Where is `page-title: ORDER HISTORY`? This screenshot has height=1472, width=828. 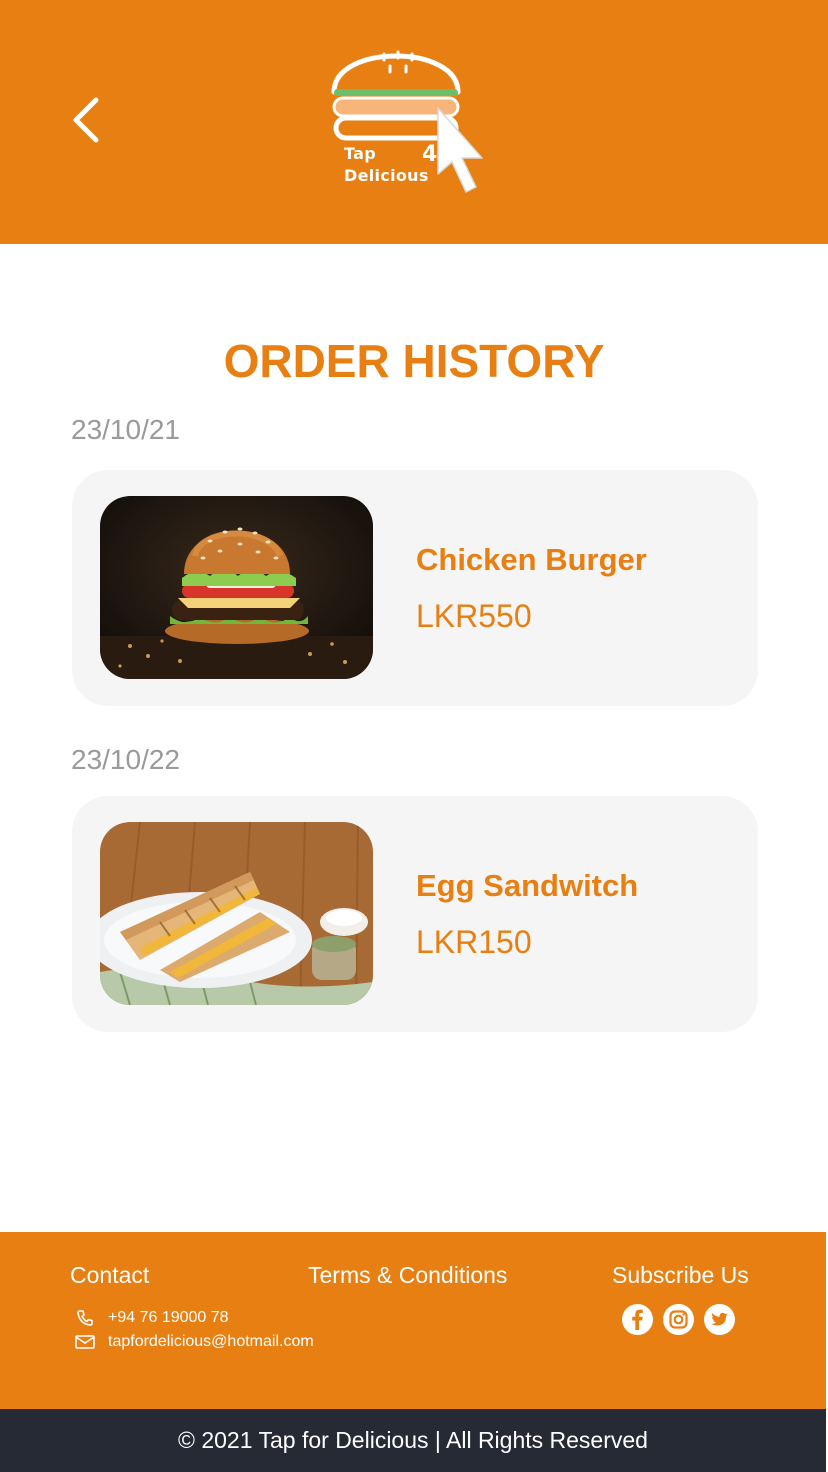
page-title: ORDER HISTORY is located at coordinates (414, 361).